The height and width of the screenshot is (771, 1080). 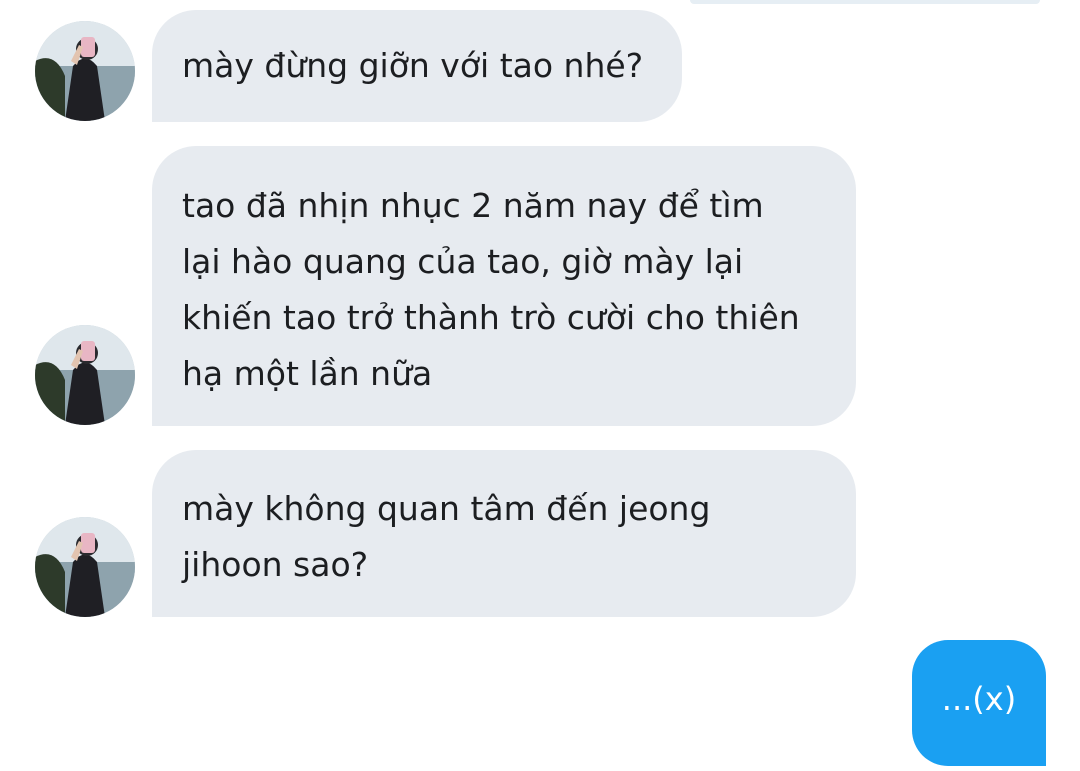 I want to click on message-text: mày đừng giỡn với tao nhé?, so click(x=413, y=65).